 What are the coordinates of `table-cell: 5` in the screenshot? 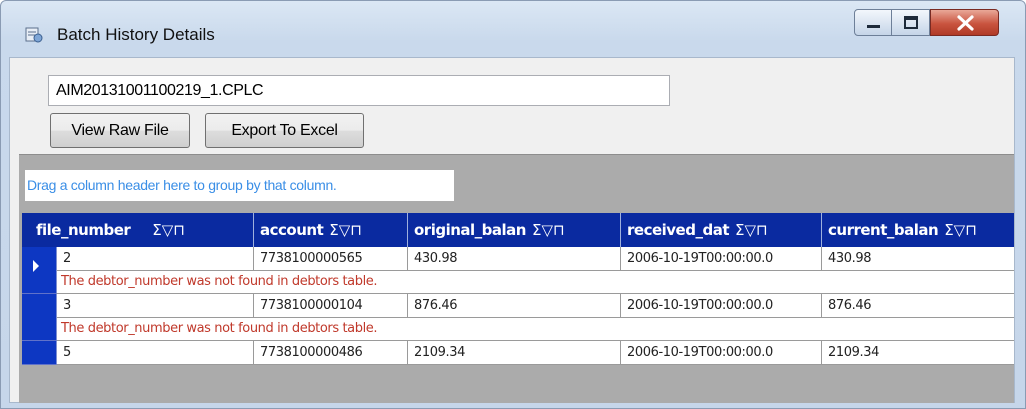 It's located at (155, 353).